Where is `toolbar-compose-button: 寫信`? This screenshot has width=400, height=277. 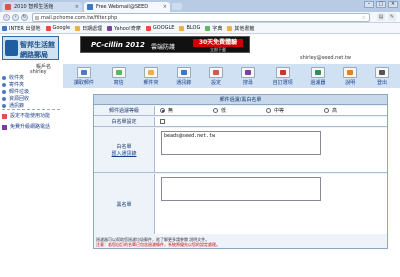
toolbar-compose-button: 寫信 is located at coordinates (118, 76).